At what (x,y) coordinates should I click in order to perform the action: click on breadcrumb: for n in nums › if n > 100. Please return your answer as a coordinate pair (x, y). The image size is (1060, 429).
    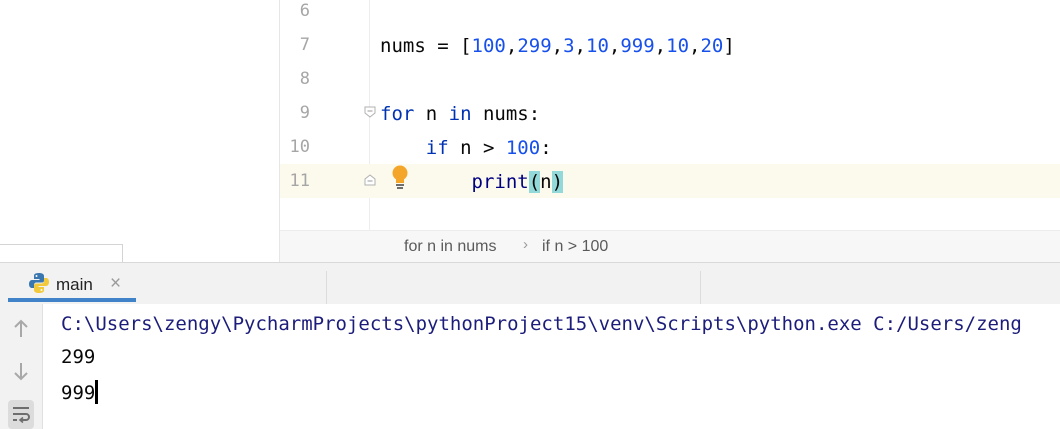
    Looking at the image, I should click on (670, 246).